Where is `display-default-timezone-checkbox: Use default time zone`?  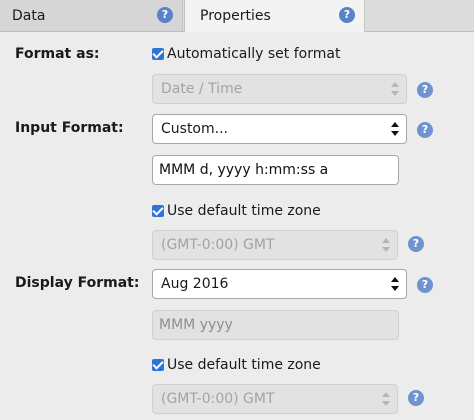 display-default-timezone-checkbox: Use default time zone is located at coordinates (236, 365).